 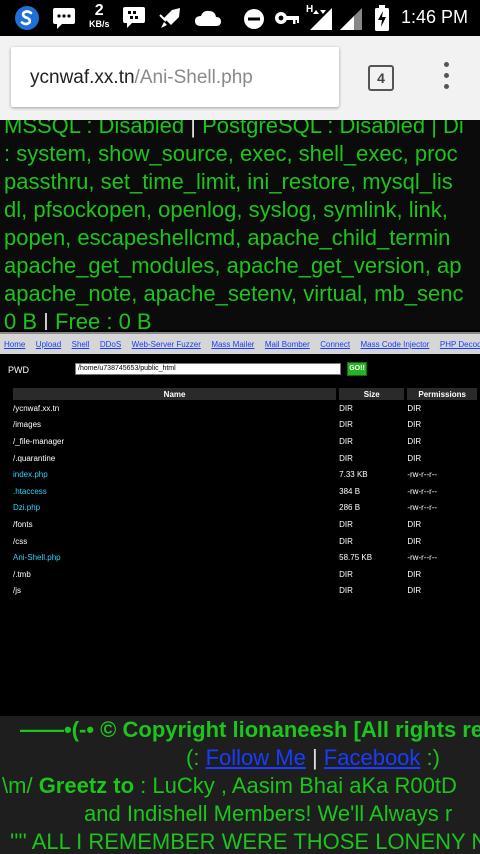 I want to click on network-speed: 2 KB/s, so click(x=99, y=16).